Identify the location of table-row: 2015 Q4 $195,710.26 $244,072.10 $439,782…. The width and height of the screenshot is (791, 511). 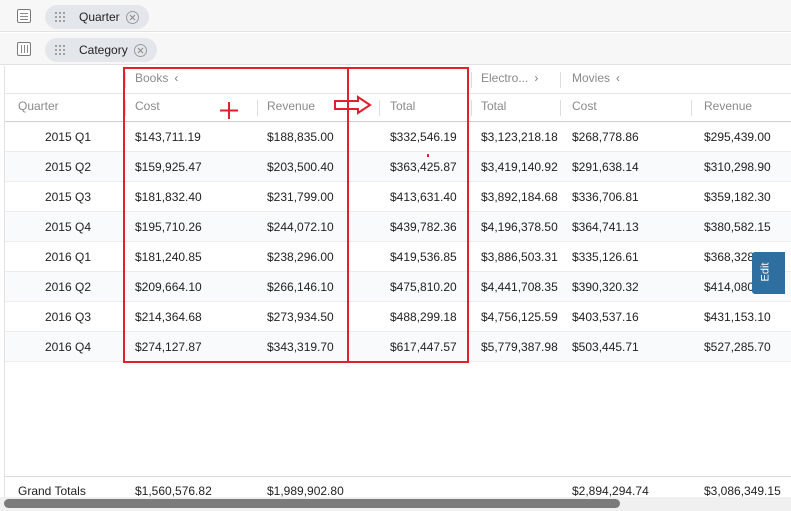
(398, 227).